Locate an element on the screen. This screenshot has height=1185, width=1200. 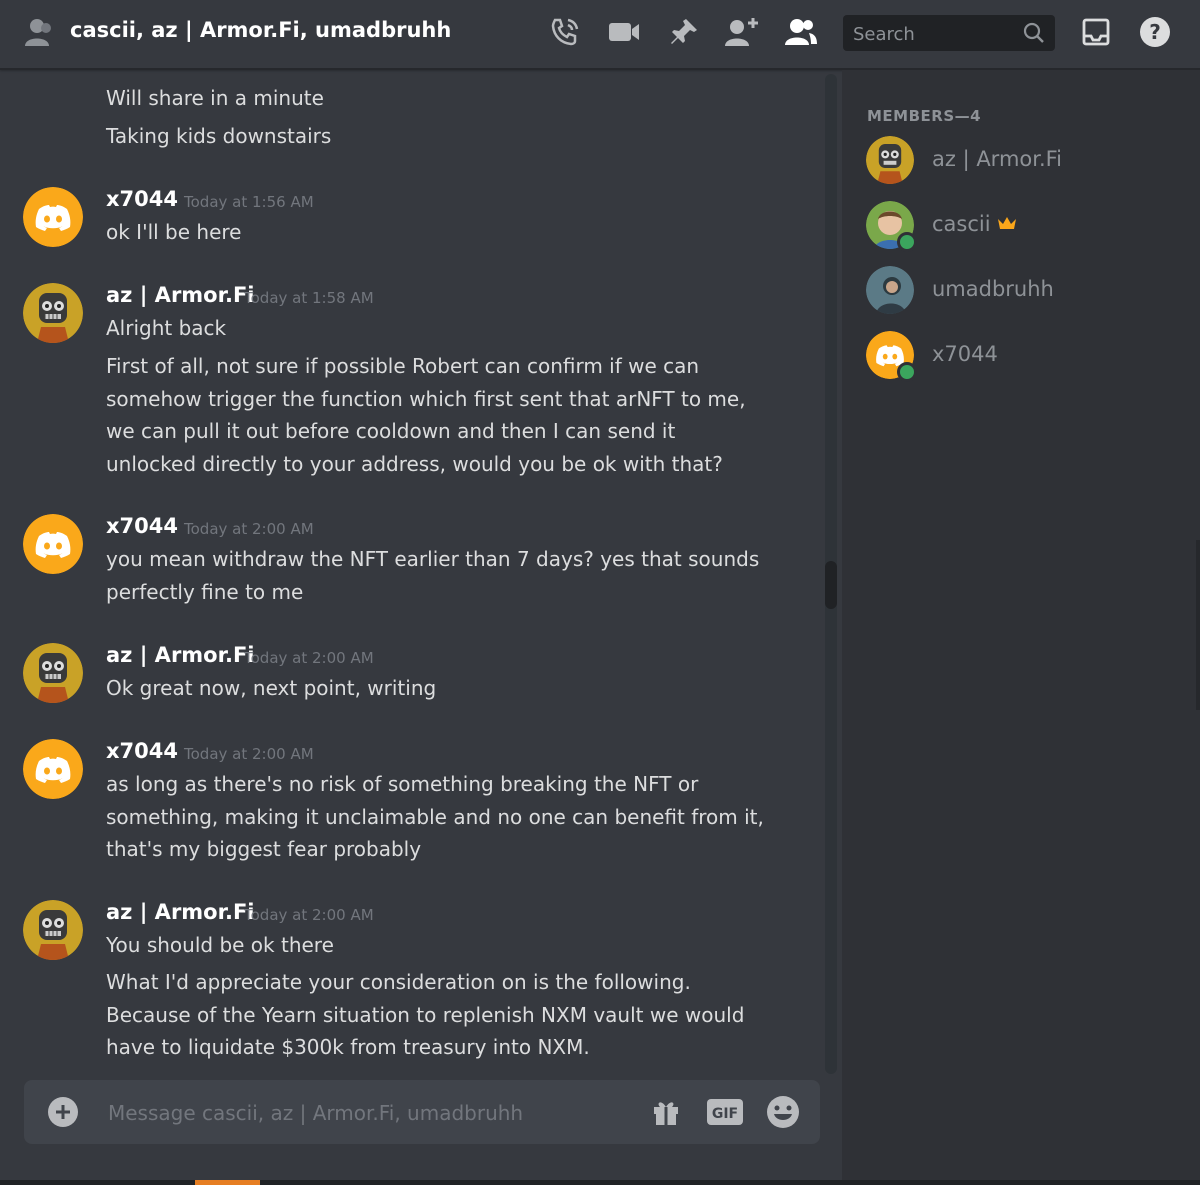
pin-icon is located at coordinates (684, 32).